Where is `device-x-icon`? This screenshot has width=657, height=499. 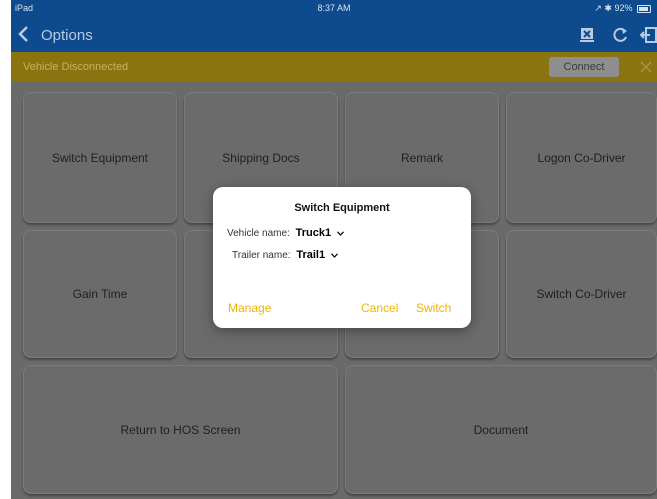
device-x-icon is located at coordinates (587, 35).